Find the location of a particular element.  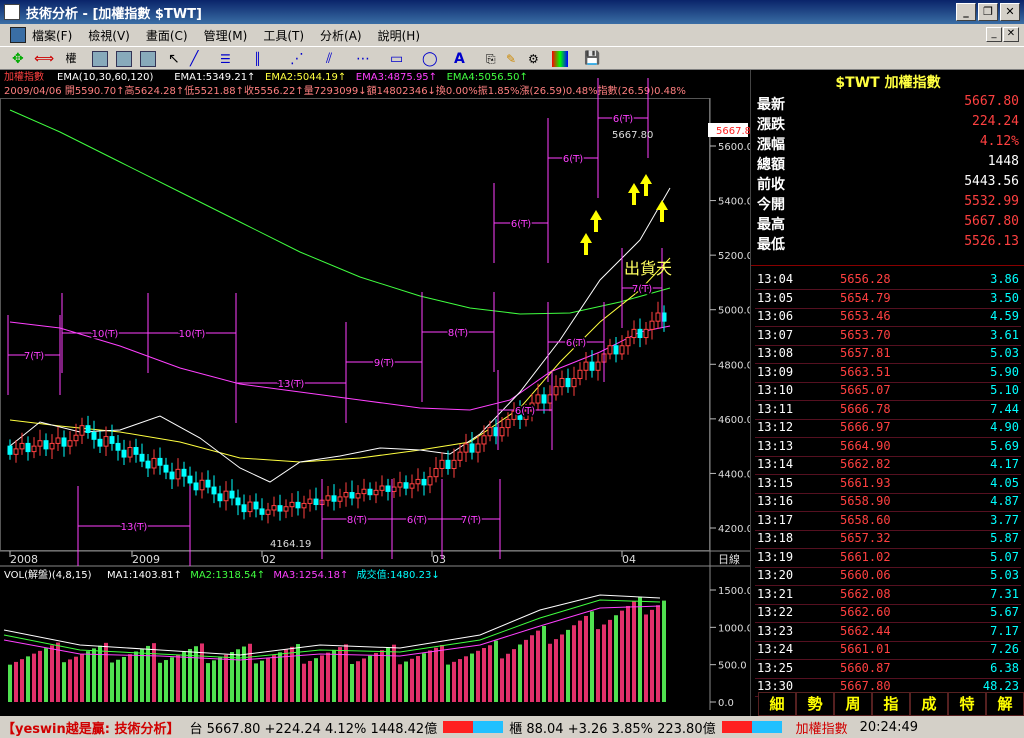

tab-3: 指 is located at coordinates (891, 704).